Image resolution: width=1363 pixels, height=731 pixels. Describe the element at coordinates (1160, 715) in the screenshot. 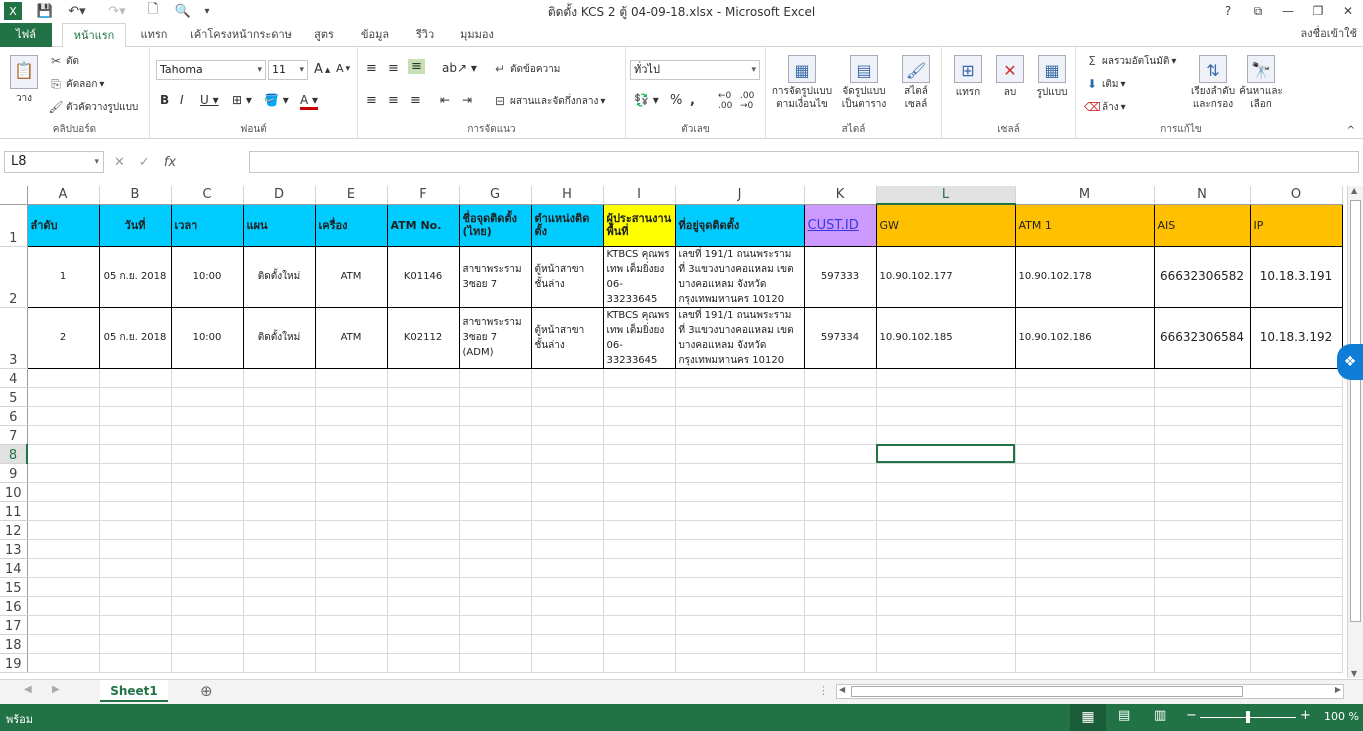

I see `page-break-view-icon: ▥` at that location.